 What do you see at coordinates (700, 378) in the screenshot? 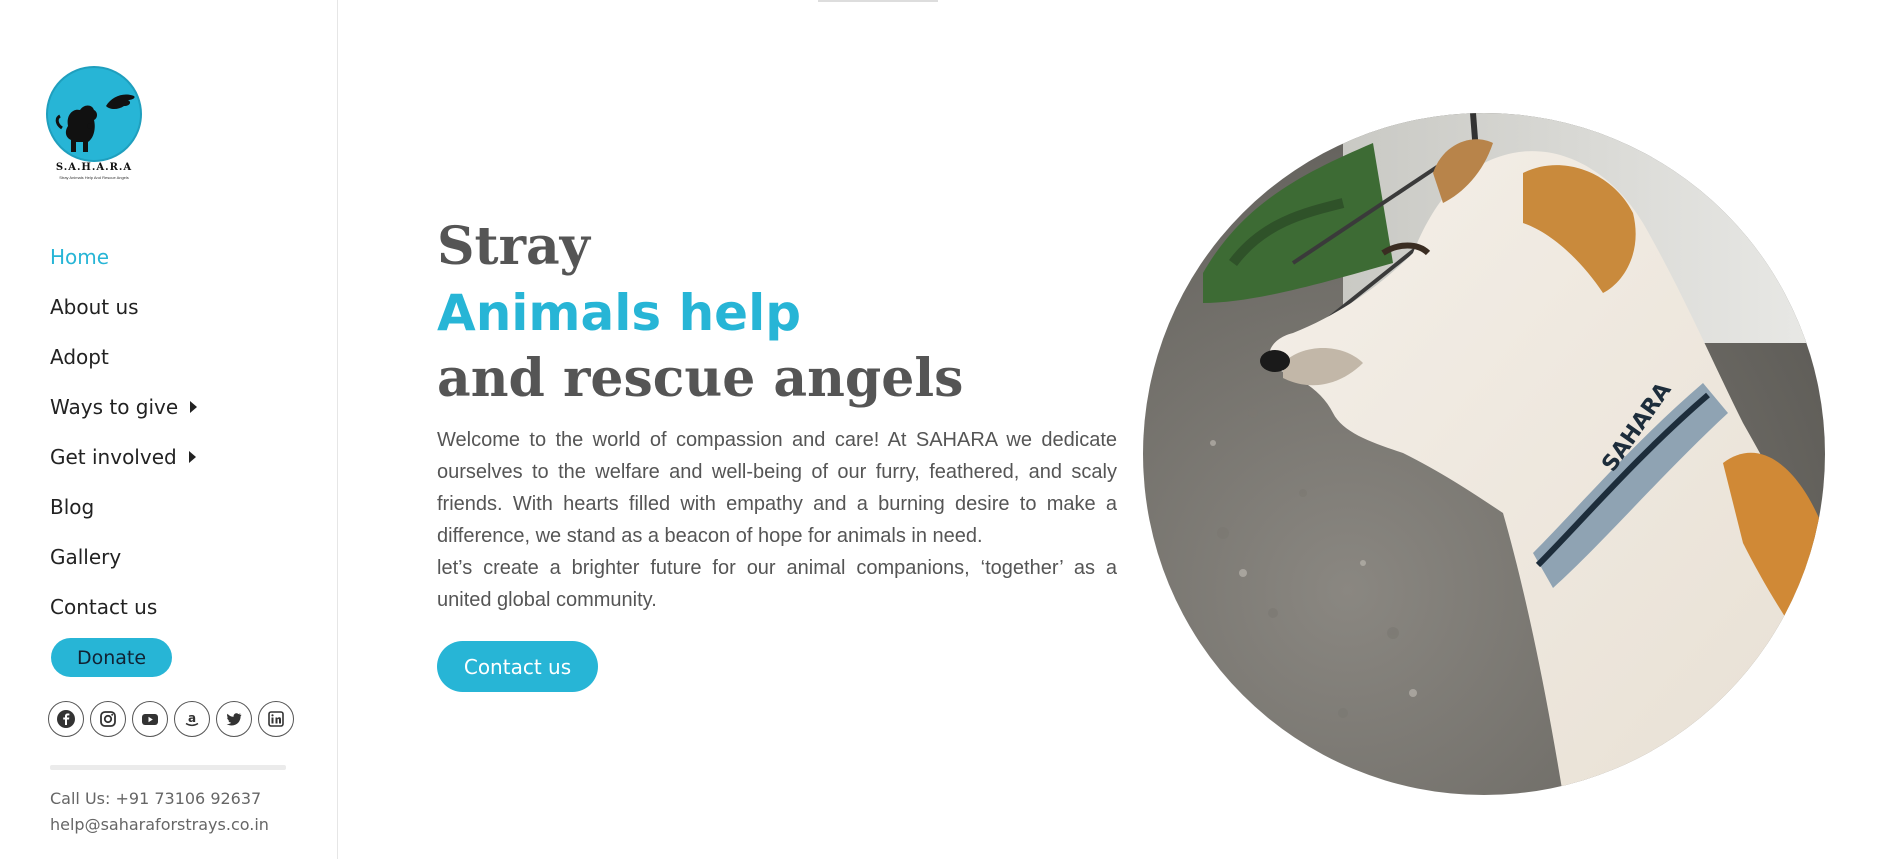
I see `hero-heading-line-3: and rescue angels` at bounding box center [700, 378].